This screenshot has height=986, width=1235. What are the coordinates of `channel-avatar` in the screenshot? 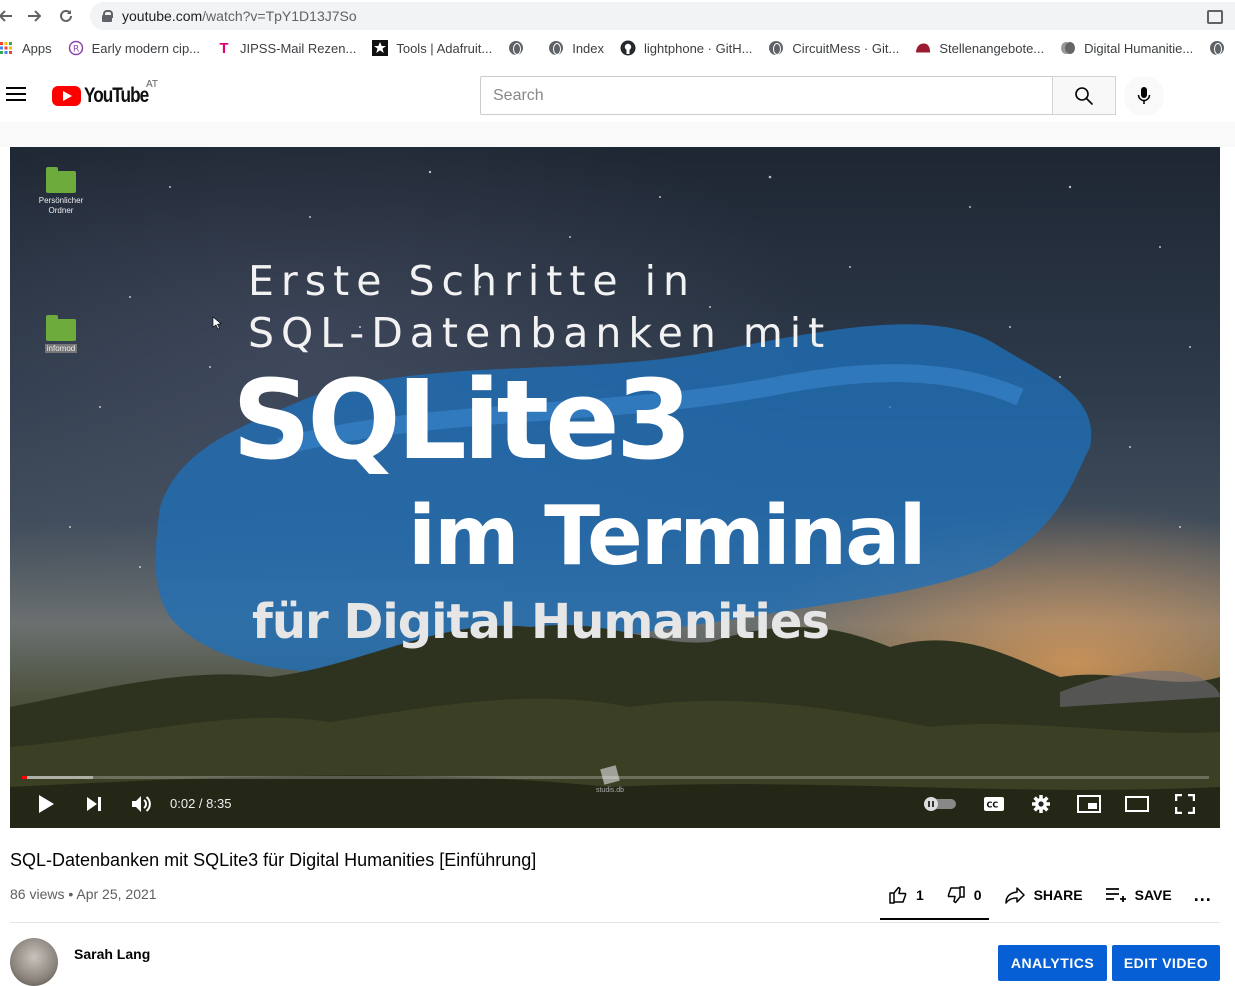 It's located at (34, 962).